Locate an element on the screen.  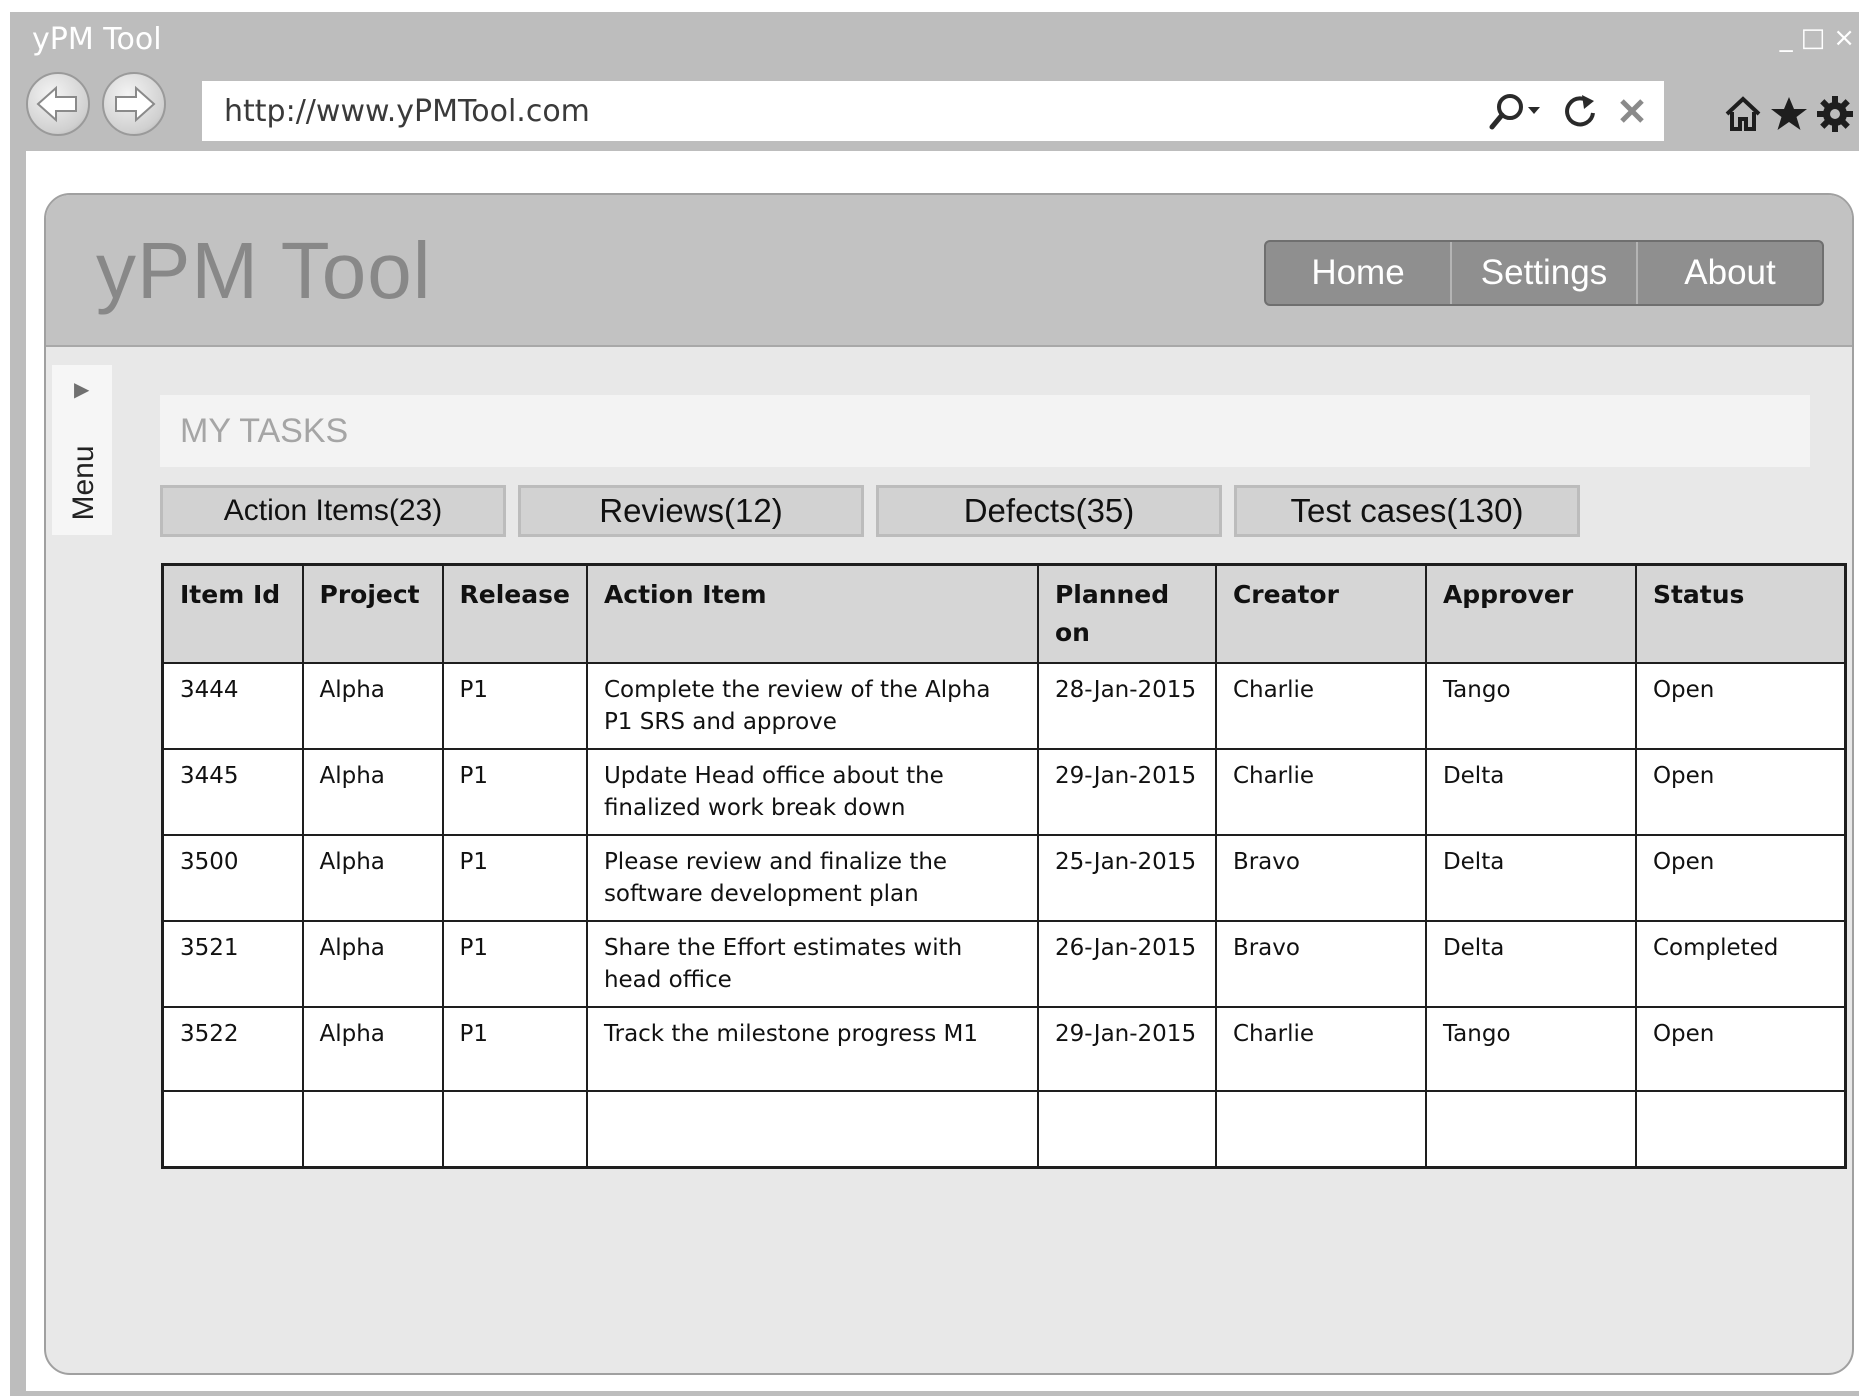
refresh-button is located at coordinates (1580, 111).